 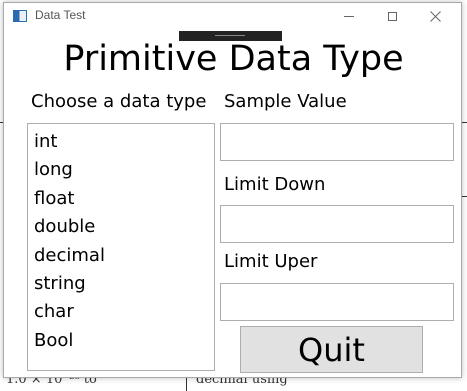 What do you see at coordinates (121, 170) in the screenshot?
I see `list-item-long: long` at bounding box center [121, 170].